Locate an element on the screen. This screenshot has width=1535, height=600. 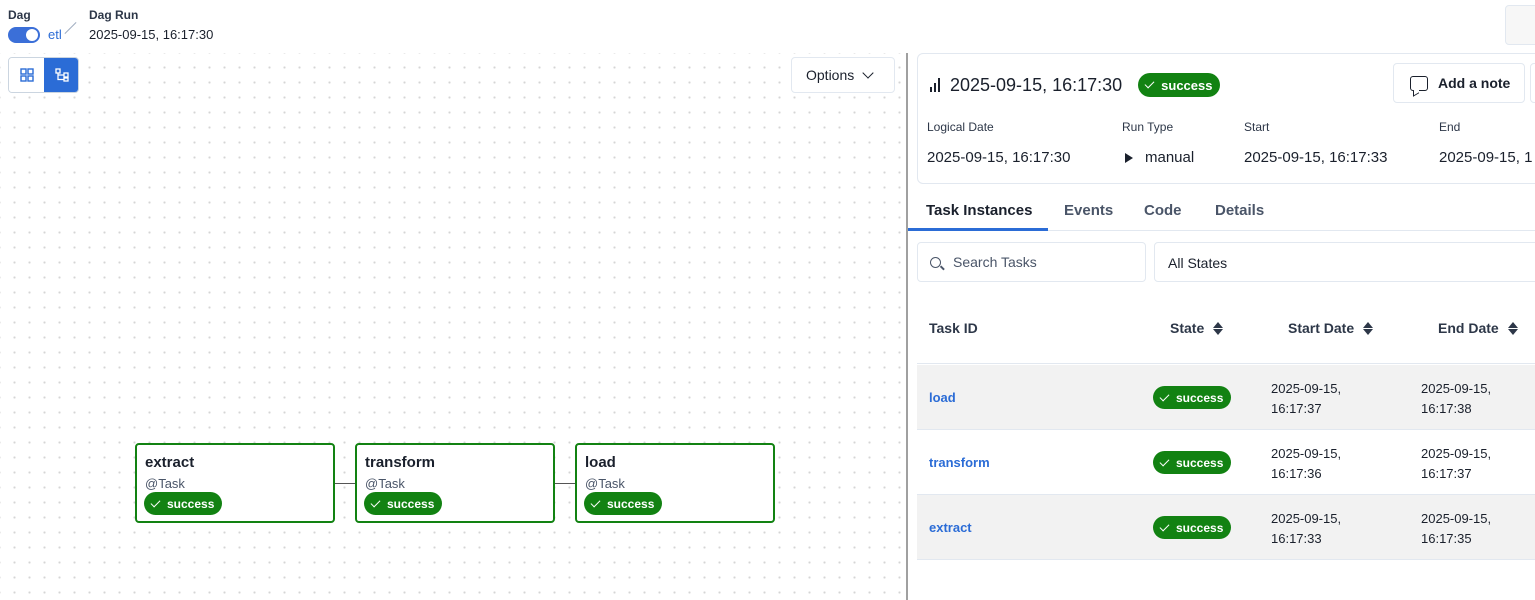
breadcrumb-dag: Dag etl is located at coordinates (38, 25).